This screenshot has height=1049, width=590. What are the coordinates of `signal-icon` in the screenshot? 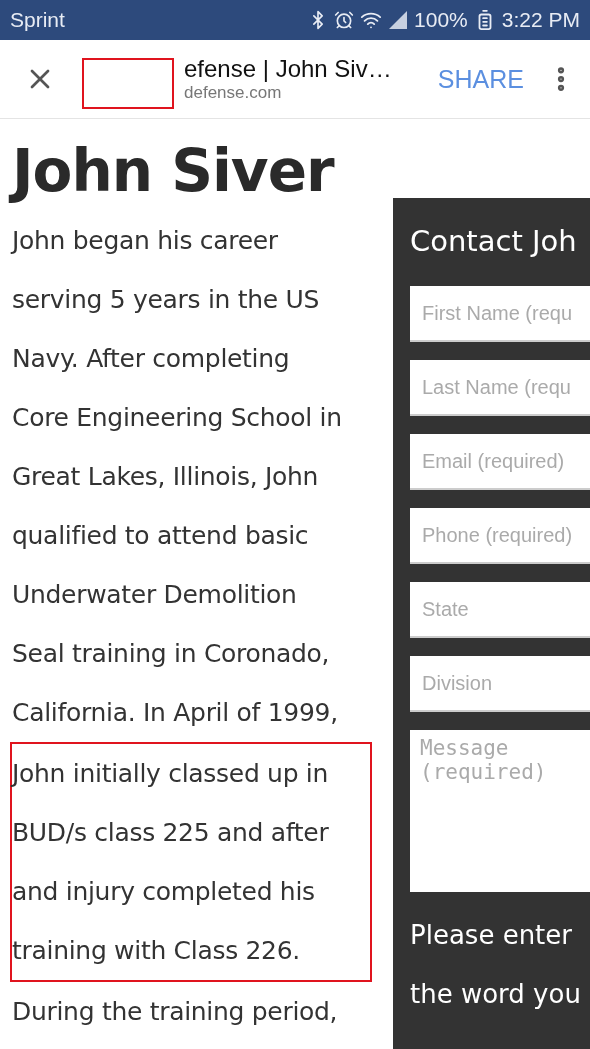 It's located at (398, 20).